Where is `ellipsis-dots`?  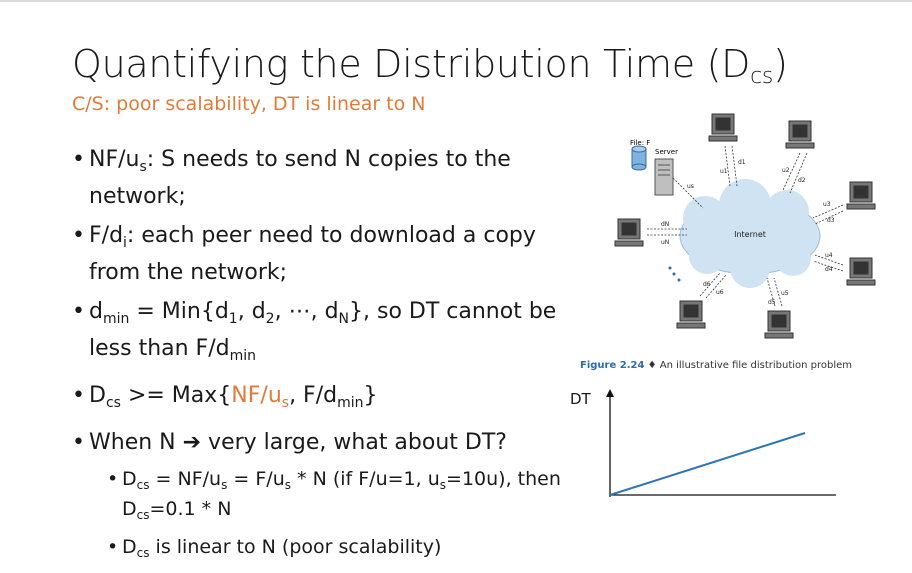
ellipsis-dots is located at coordinates (674, 274).